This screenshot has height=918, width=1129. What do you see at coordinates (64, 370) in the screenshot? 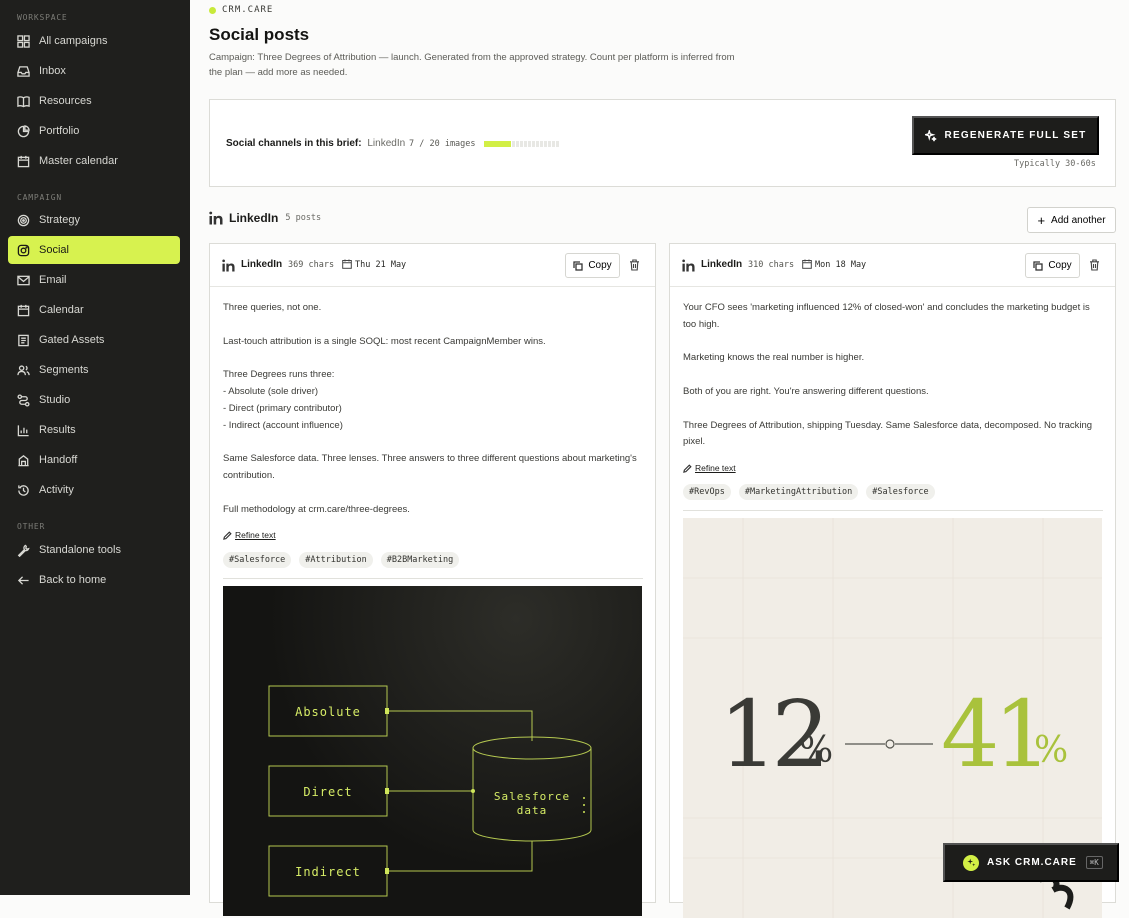
I see `sidebar-item-label: Segments` at bounding box center [64, 370].